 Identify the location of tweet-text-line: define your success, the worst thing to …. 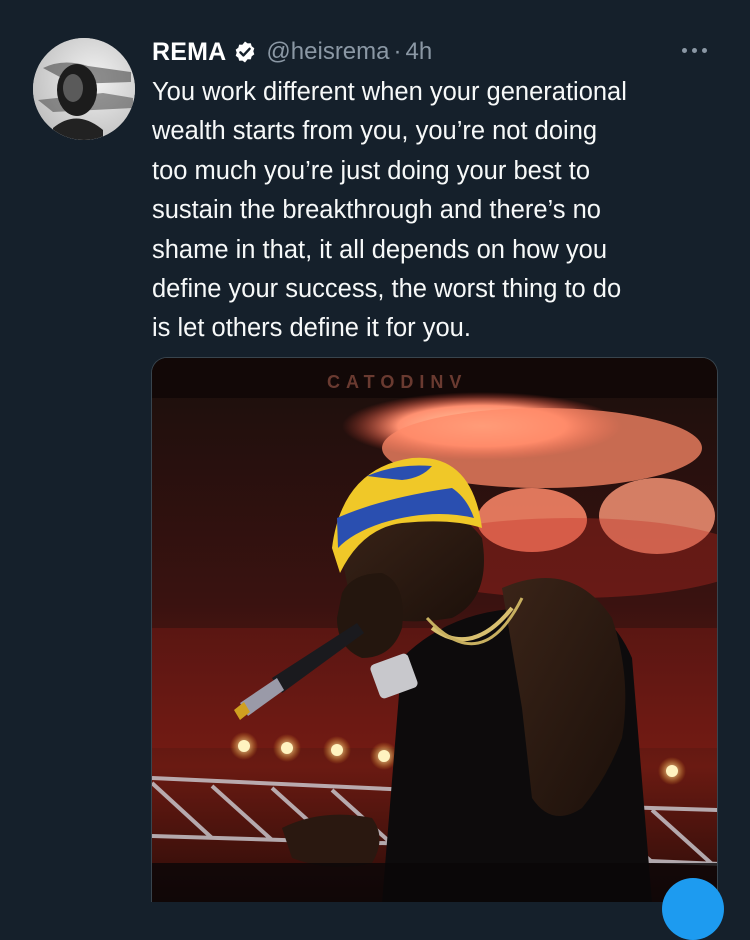
(387, 289).